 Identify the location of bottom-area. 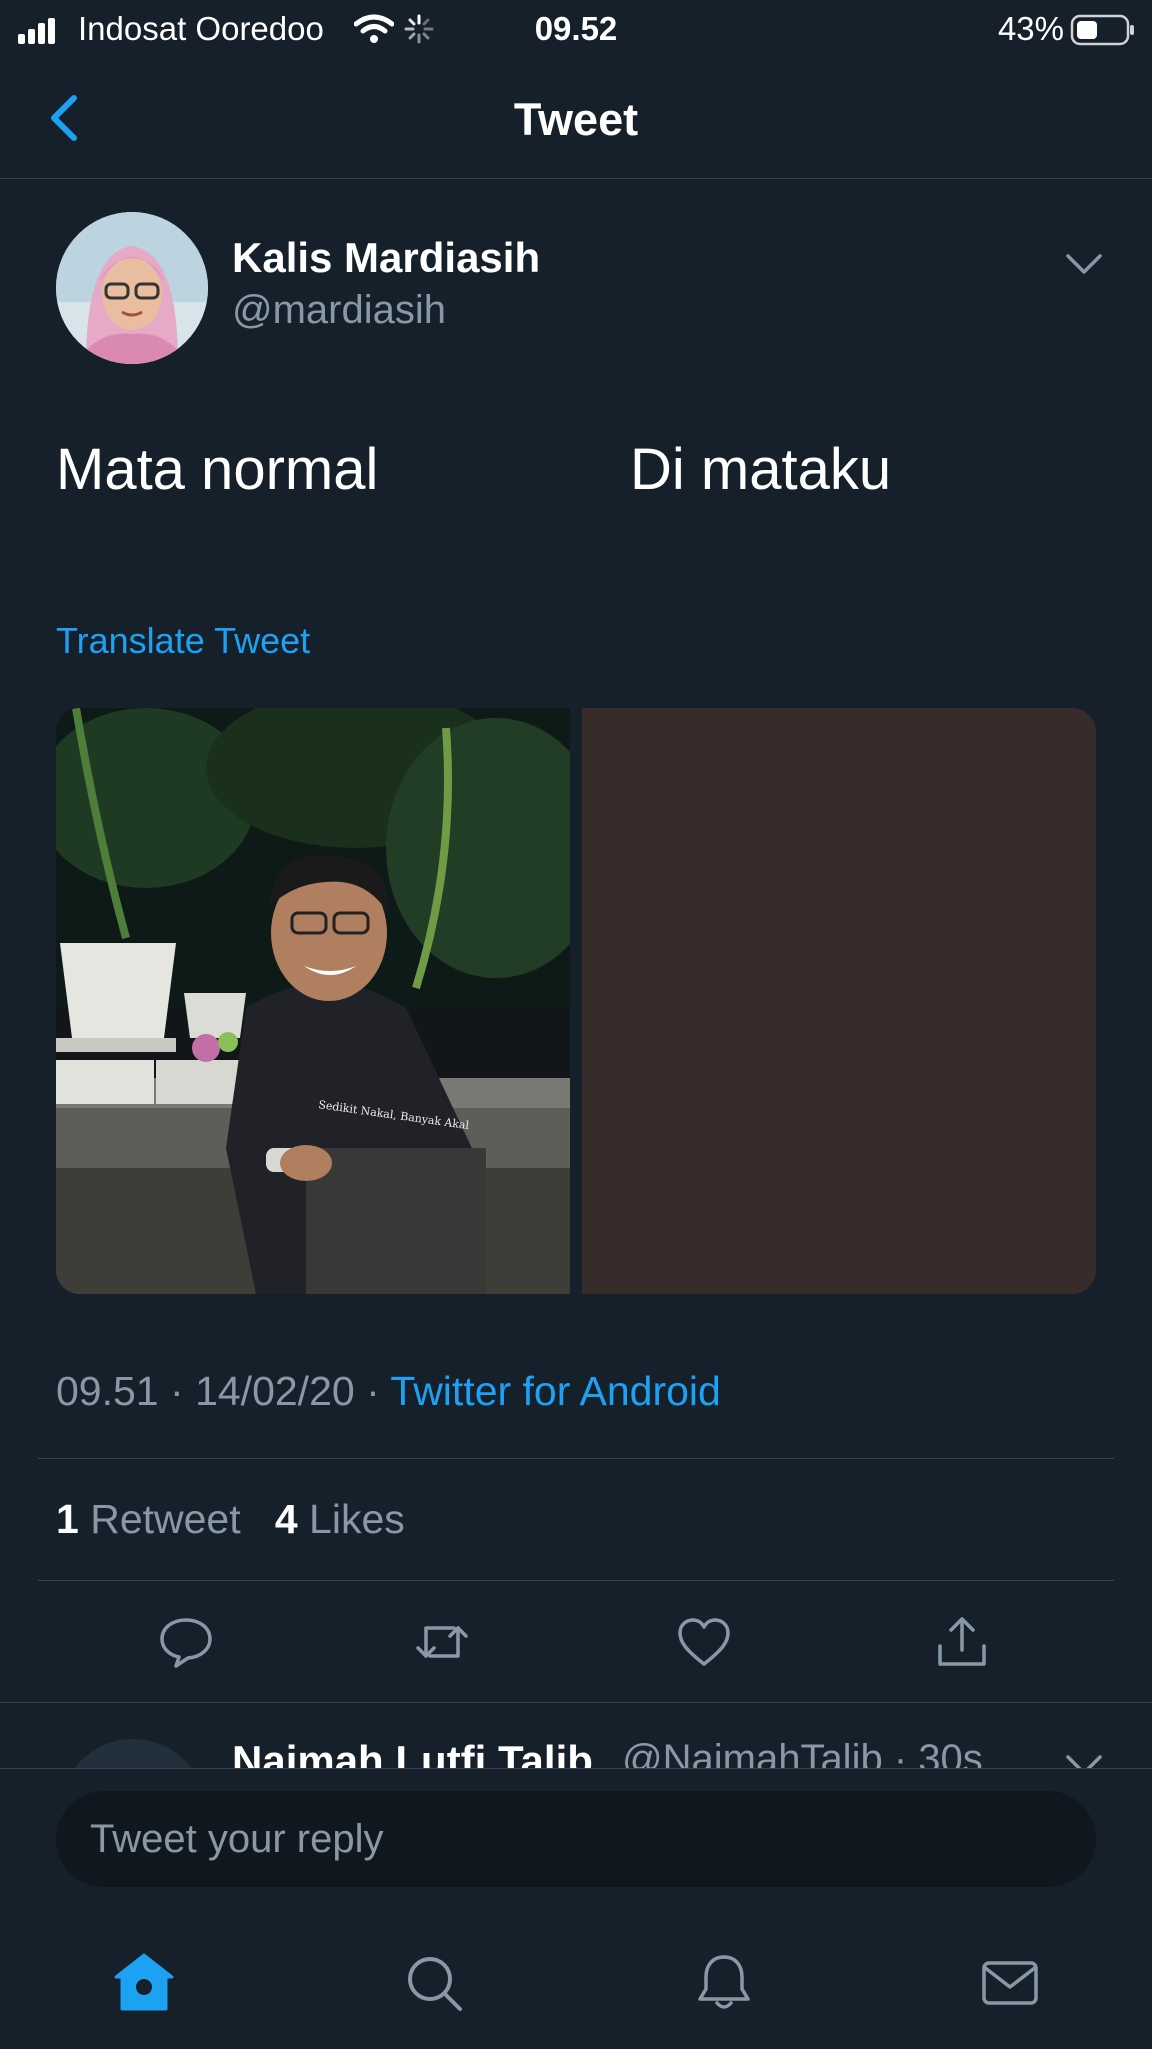
(576, 1908).